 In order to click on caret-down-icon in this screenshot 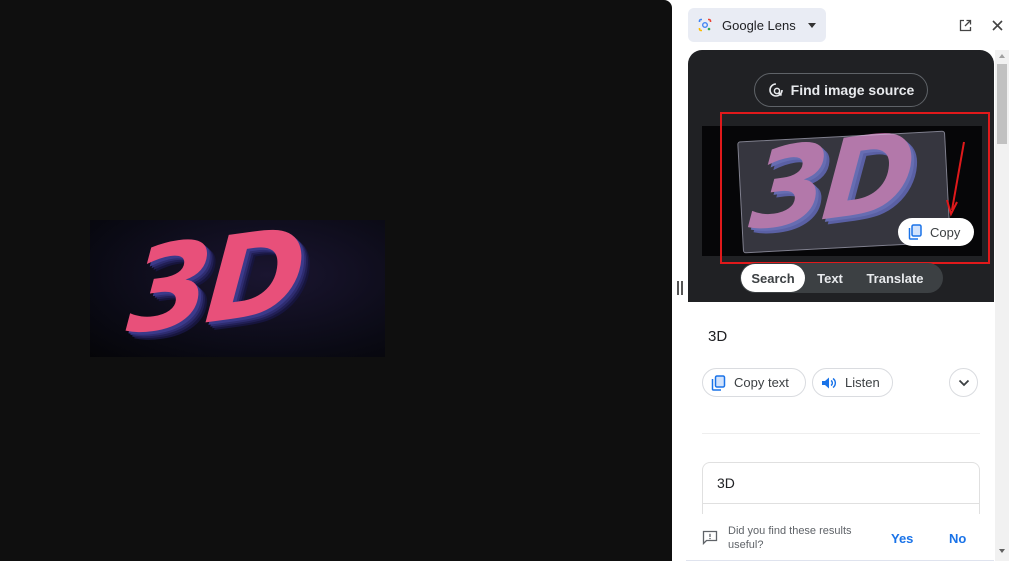, I will do `click(811, 25)`.